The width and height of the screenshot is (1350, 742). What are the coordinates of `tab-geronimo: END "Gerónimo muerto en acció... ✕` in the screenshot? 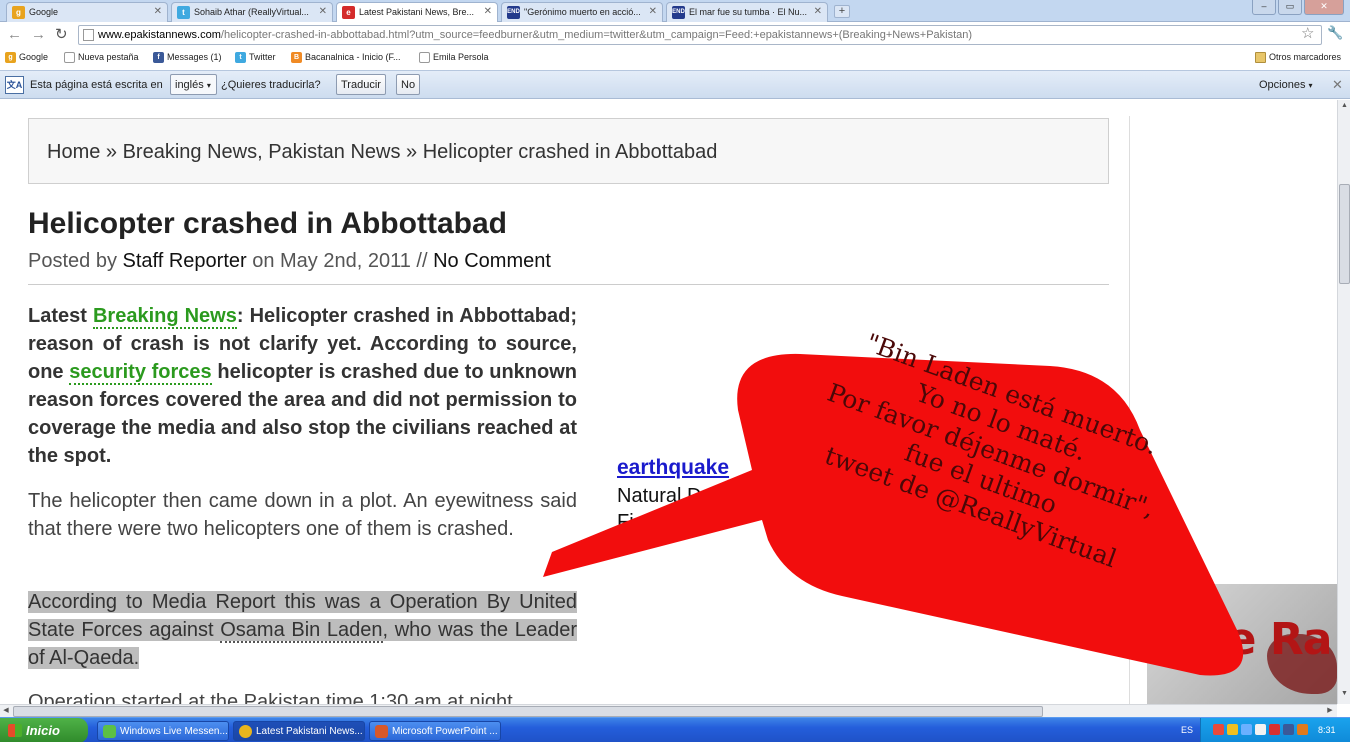 It's located at (582, 12).